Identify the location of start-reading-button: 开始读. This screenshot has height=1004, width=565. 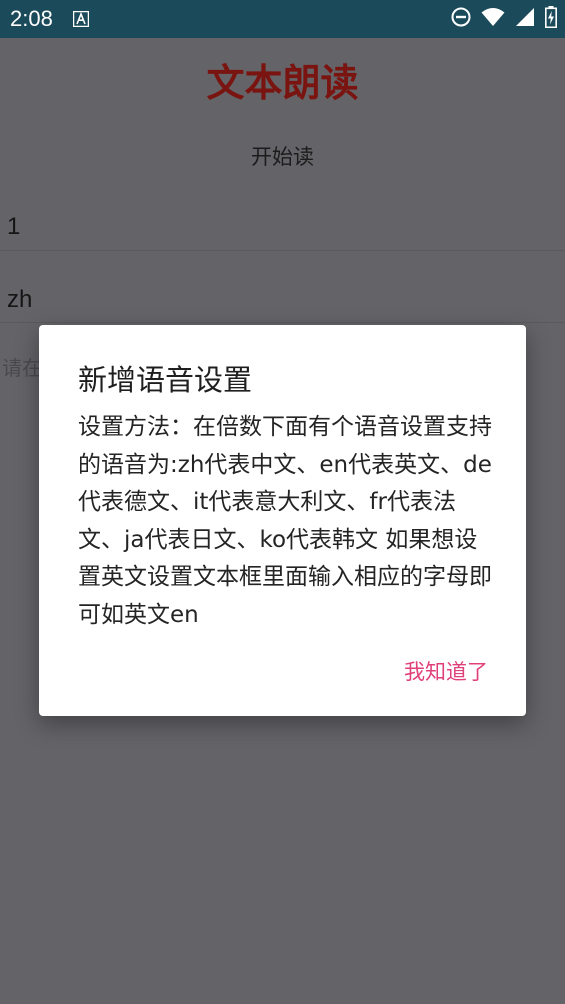
(282, 156).